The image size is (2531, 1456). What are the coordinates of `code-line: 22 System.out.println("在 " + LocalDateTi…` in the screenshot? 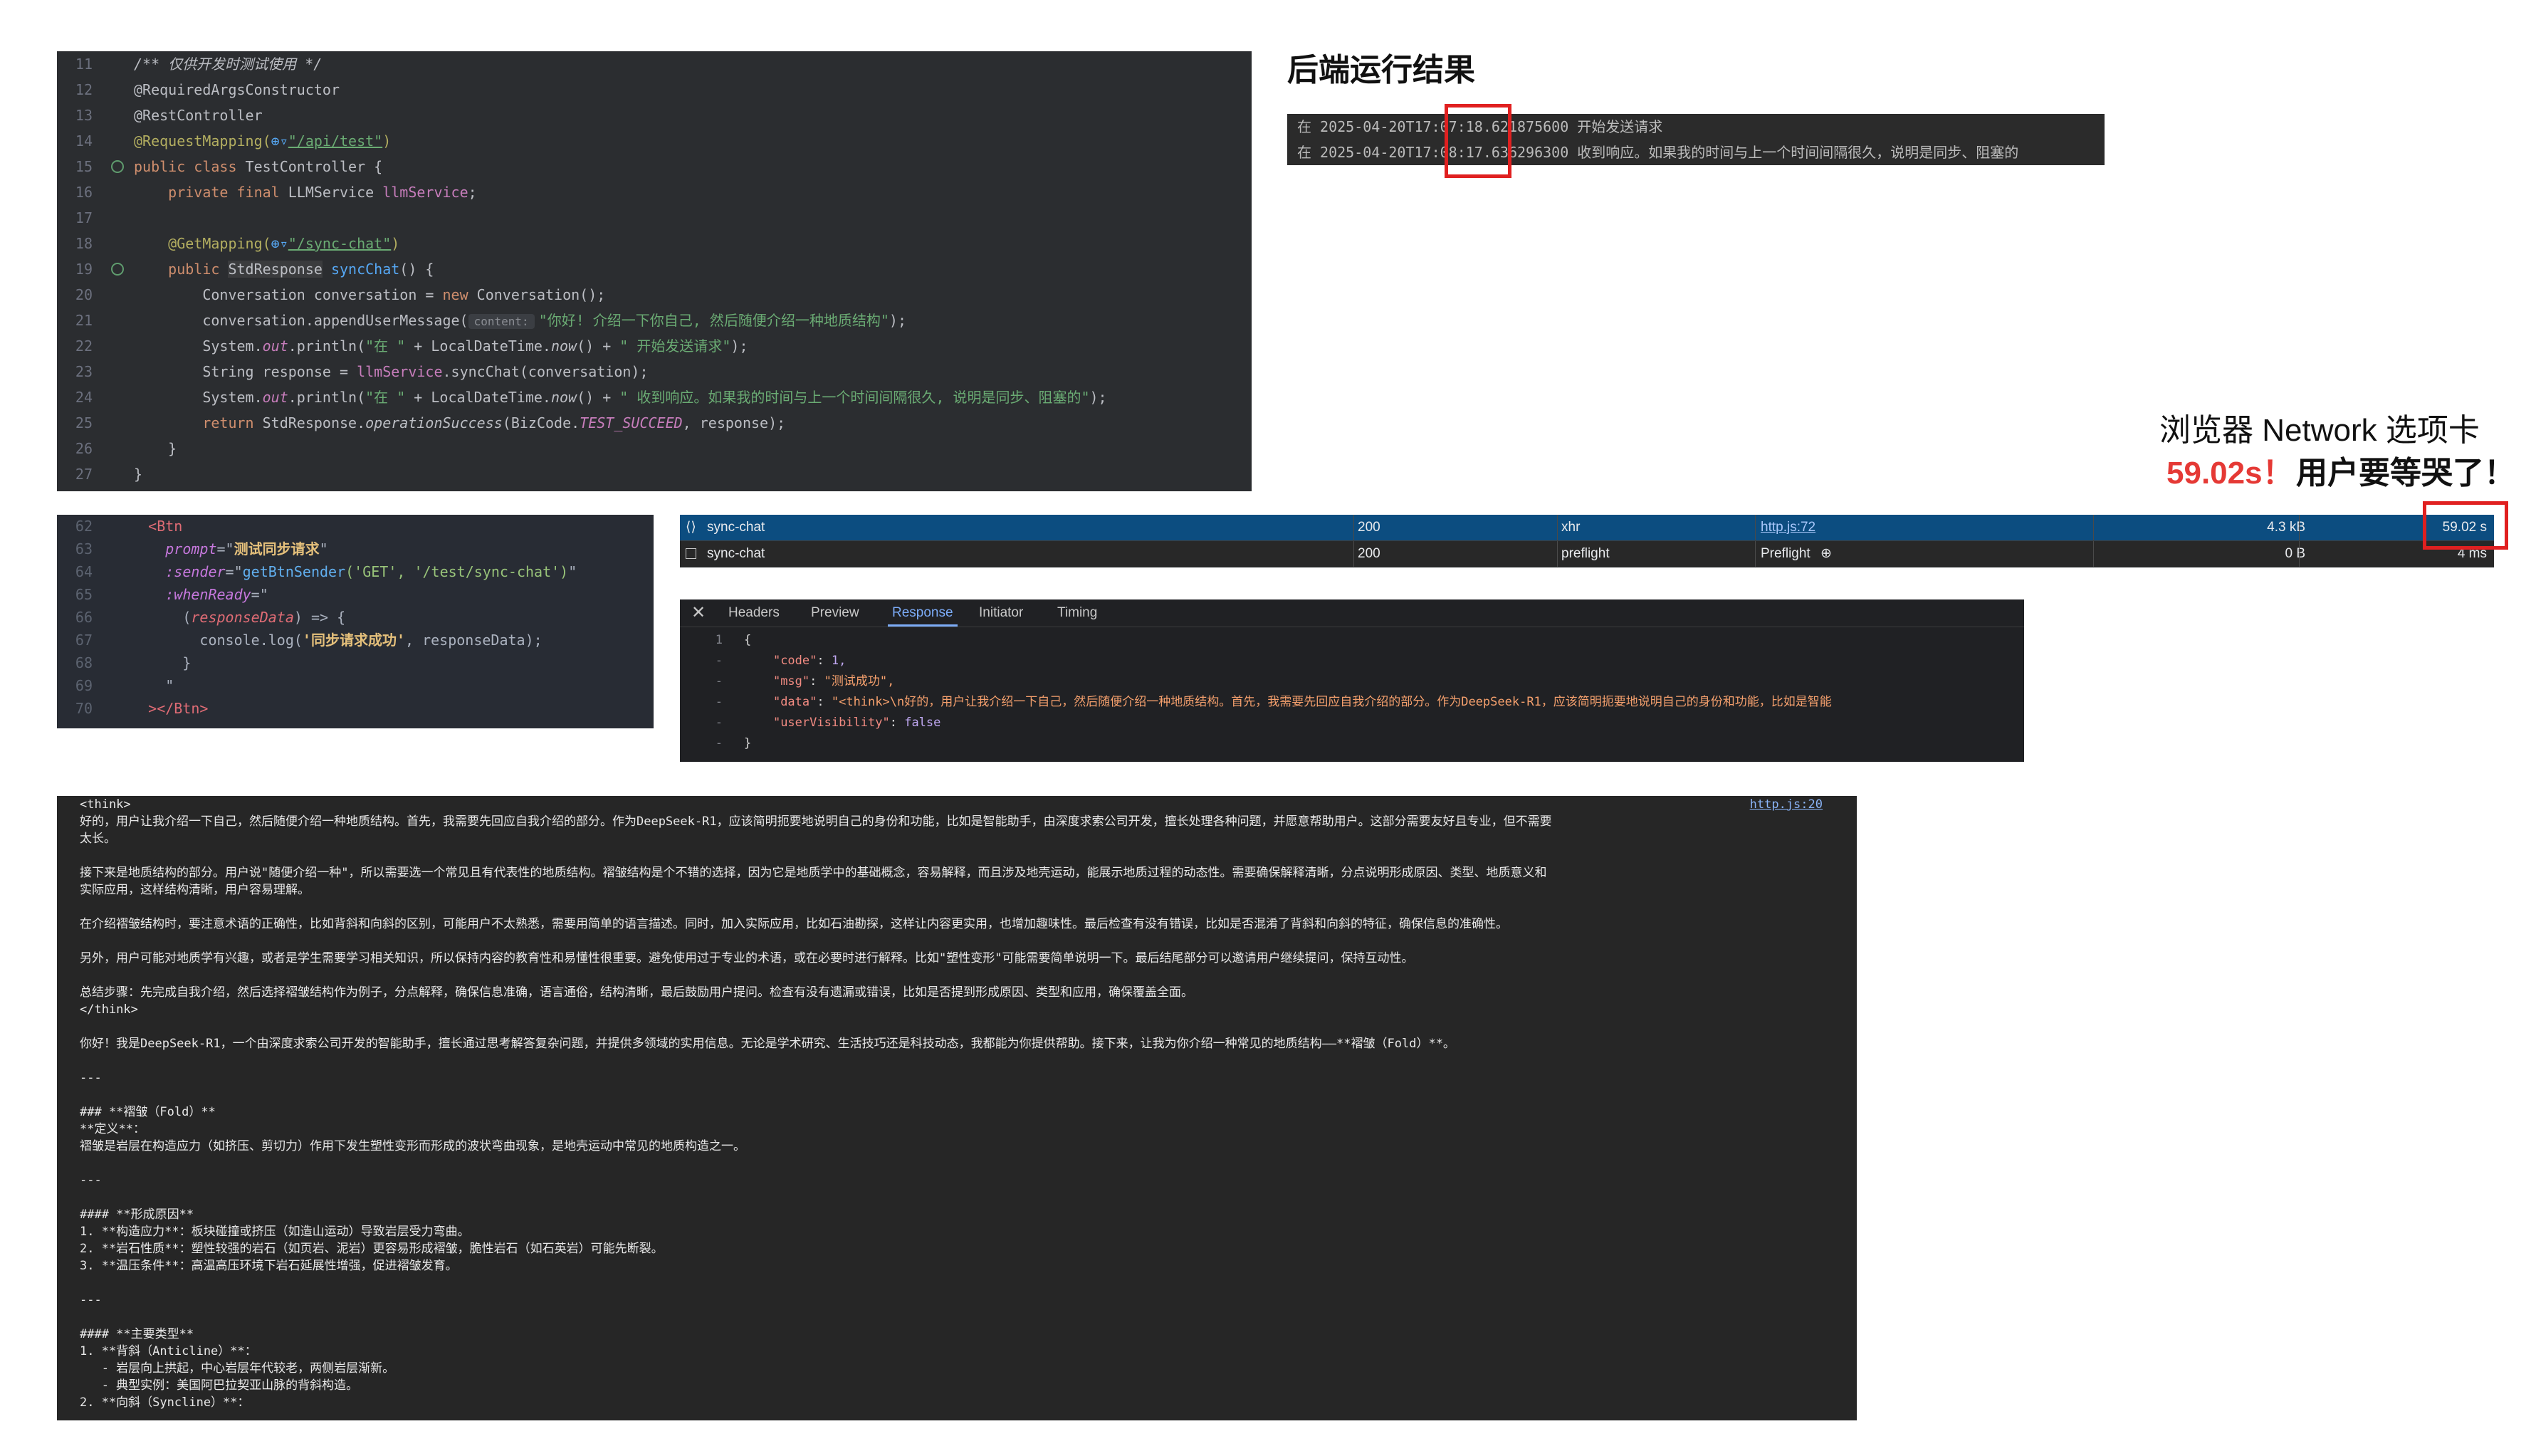 It's located at (411, 346).